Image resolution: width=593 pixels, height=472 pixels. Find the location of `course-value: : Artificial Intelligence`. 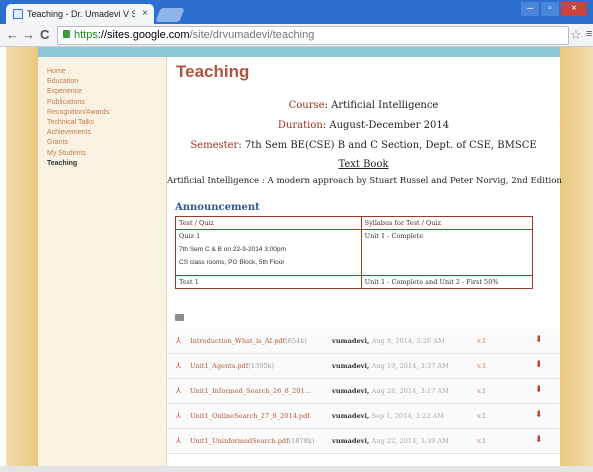

course-value: : Artificial Intelligence is located at coordinates (381, 105).